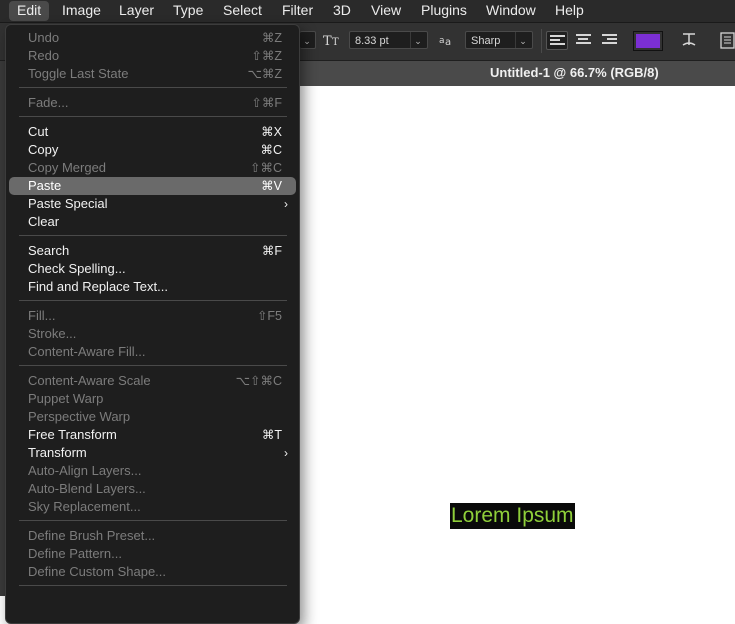 The width and height of the screenshot is (735, 624). What do you see at coordinates (727, 42) in the screenshot?
I see `character-panel-icon` at bounding box center [727, 42].